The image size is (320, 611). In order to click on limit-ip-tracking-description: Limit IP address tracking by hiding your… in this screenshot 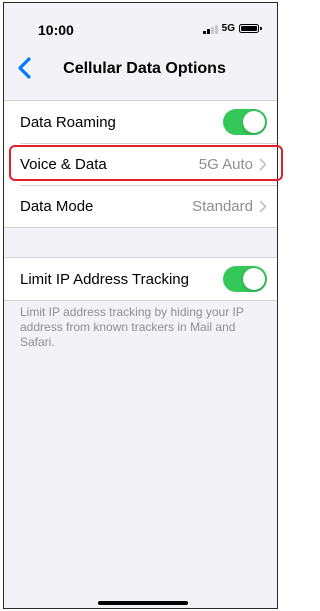, I will do `click(132, 327)`.